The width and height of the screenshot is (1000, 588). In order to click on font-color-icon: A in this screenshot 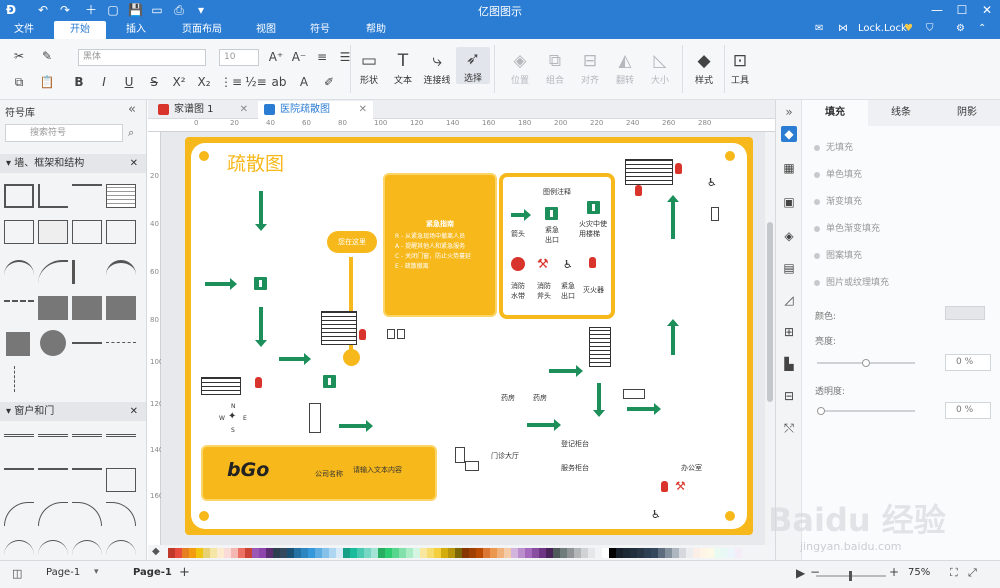, I will do `click(304, 82)`.